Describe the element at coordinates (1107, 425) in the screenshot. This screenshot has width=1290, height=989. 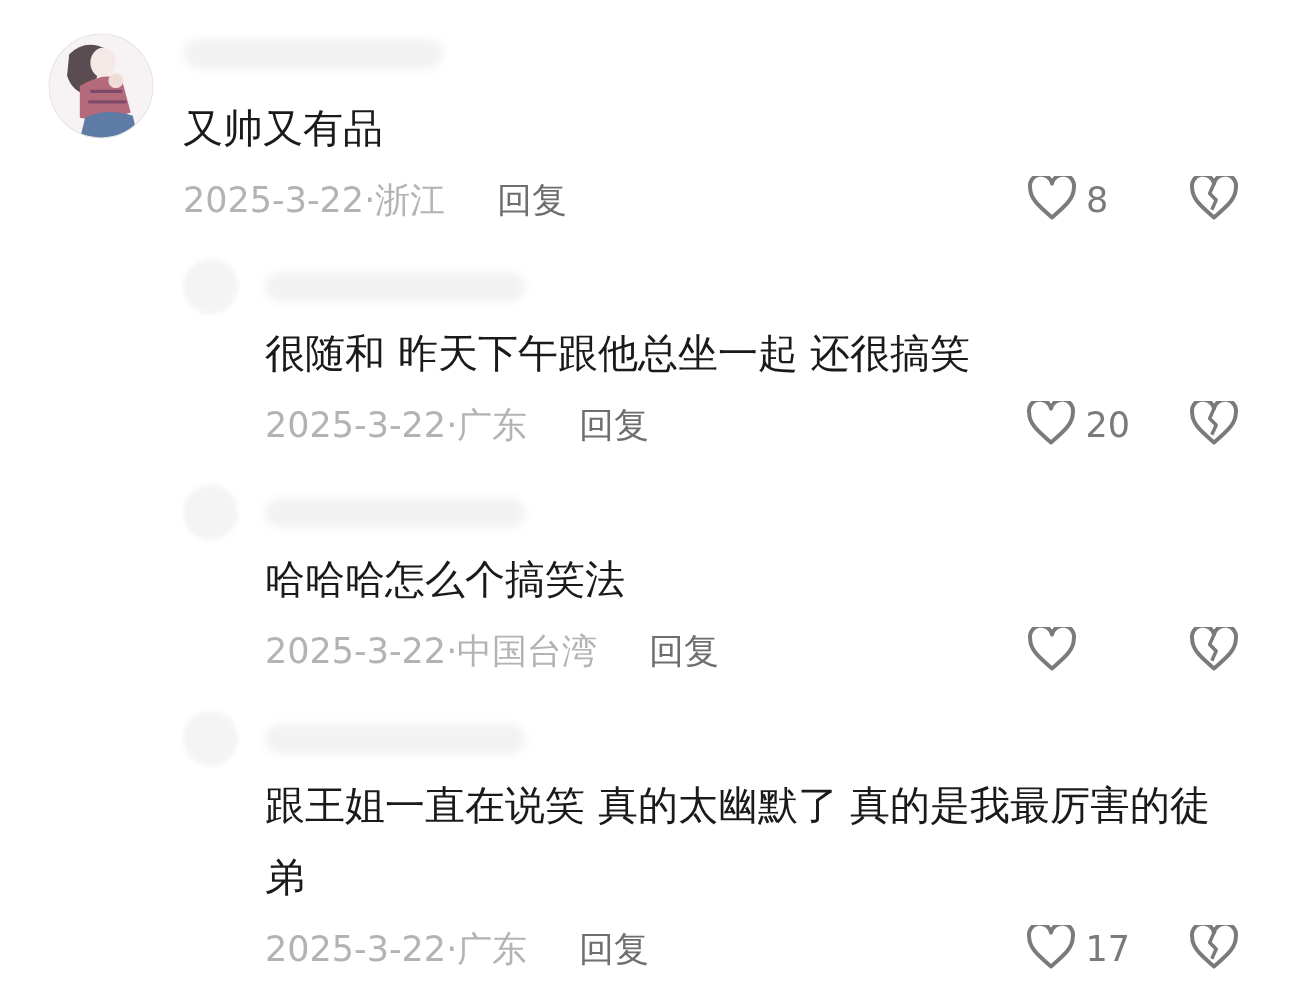
I see `like-count: 20` at that location.